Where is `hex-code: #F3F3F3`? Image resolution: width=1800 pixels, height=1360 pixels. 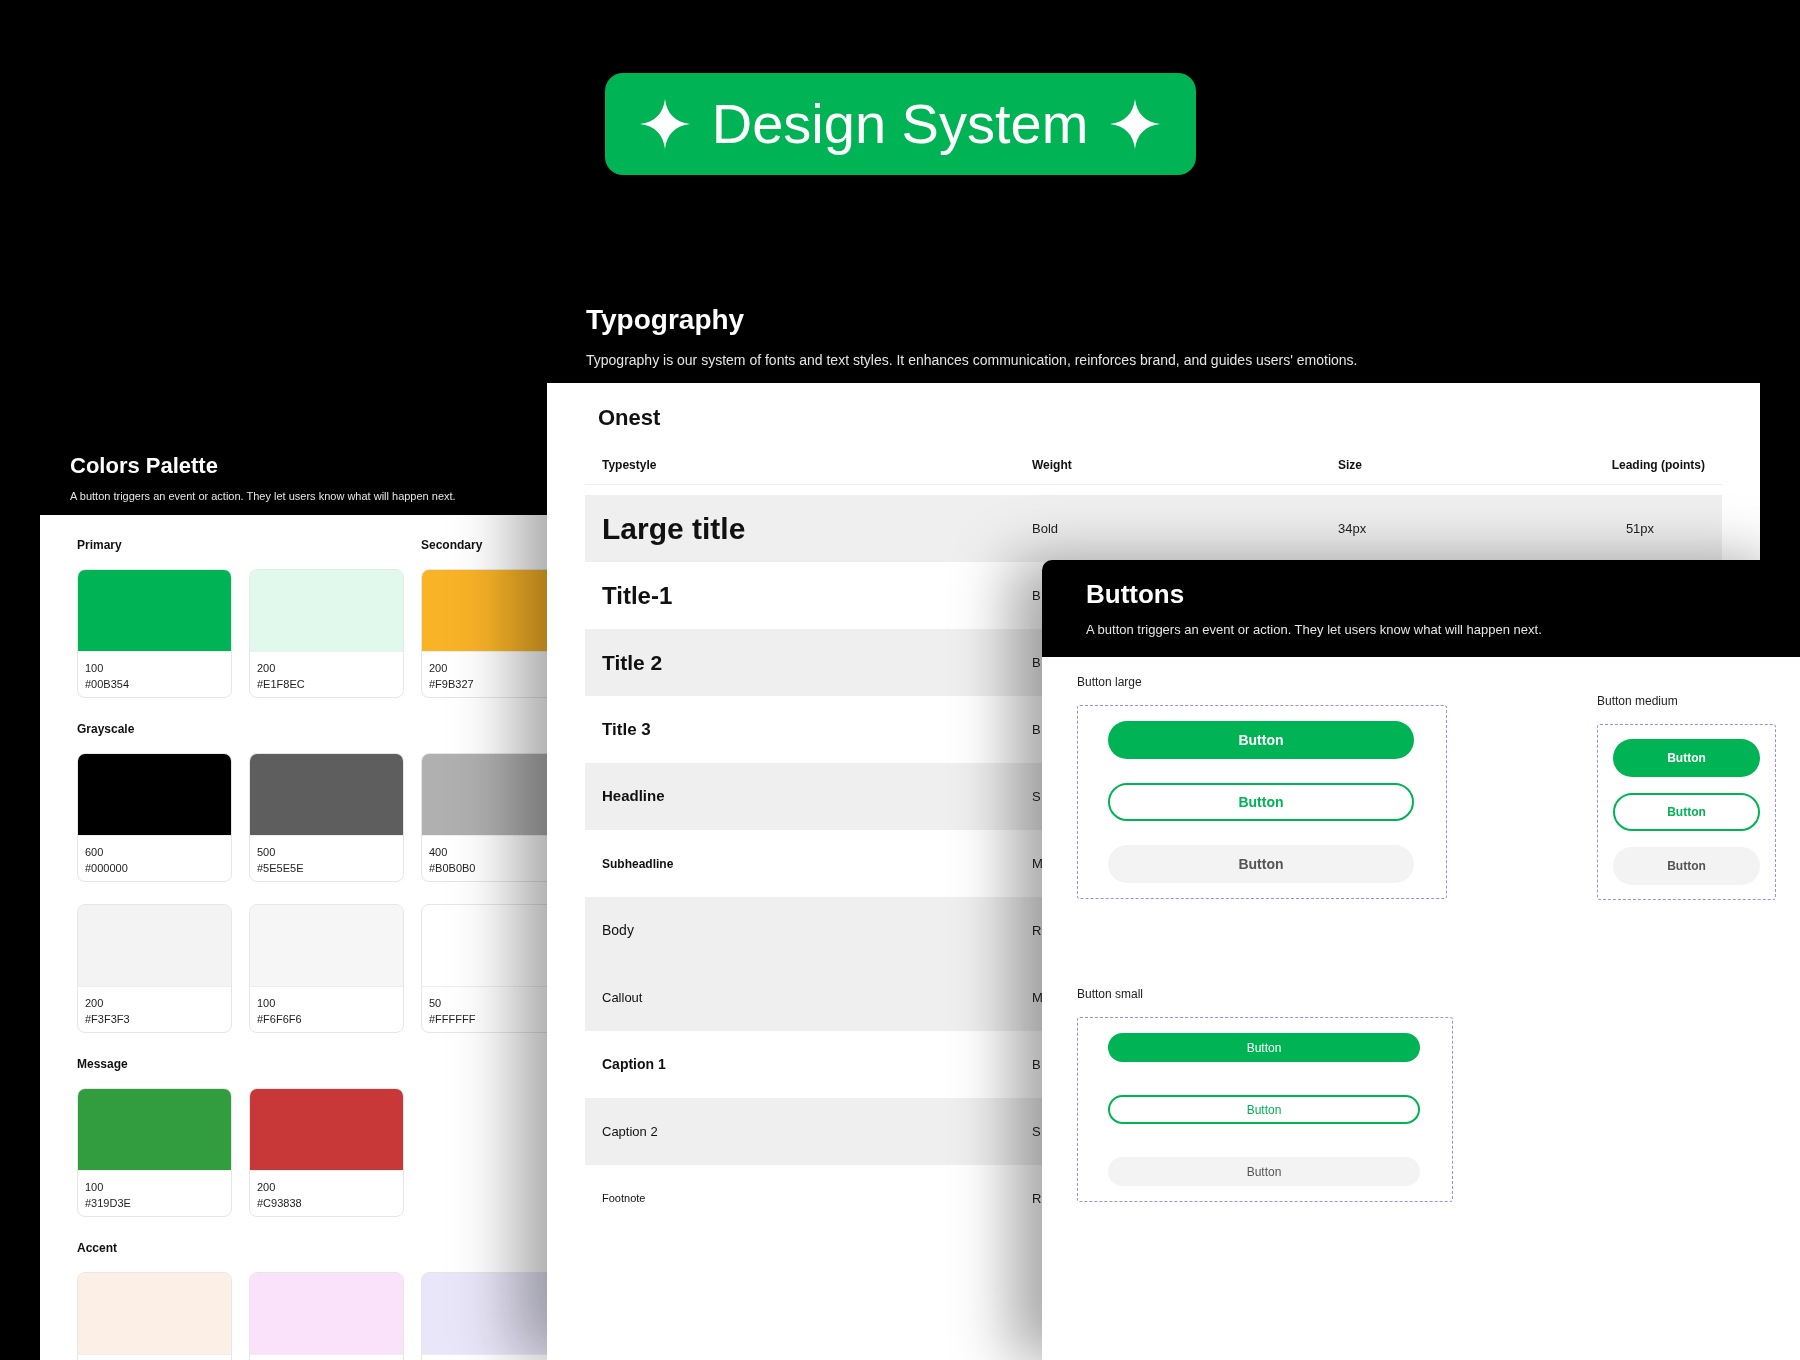 hex-code: #F3F3F3 is located at coordinates (108, 1019).